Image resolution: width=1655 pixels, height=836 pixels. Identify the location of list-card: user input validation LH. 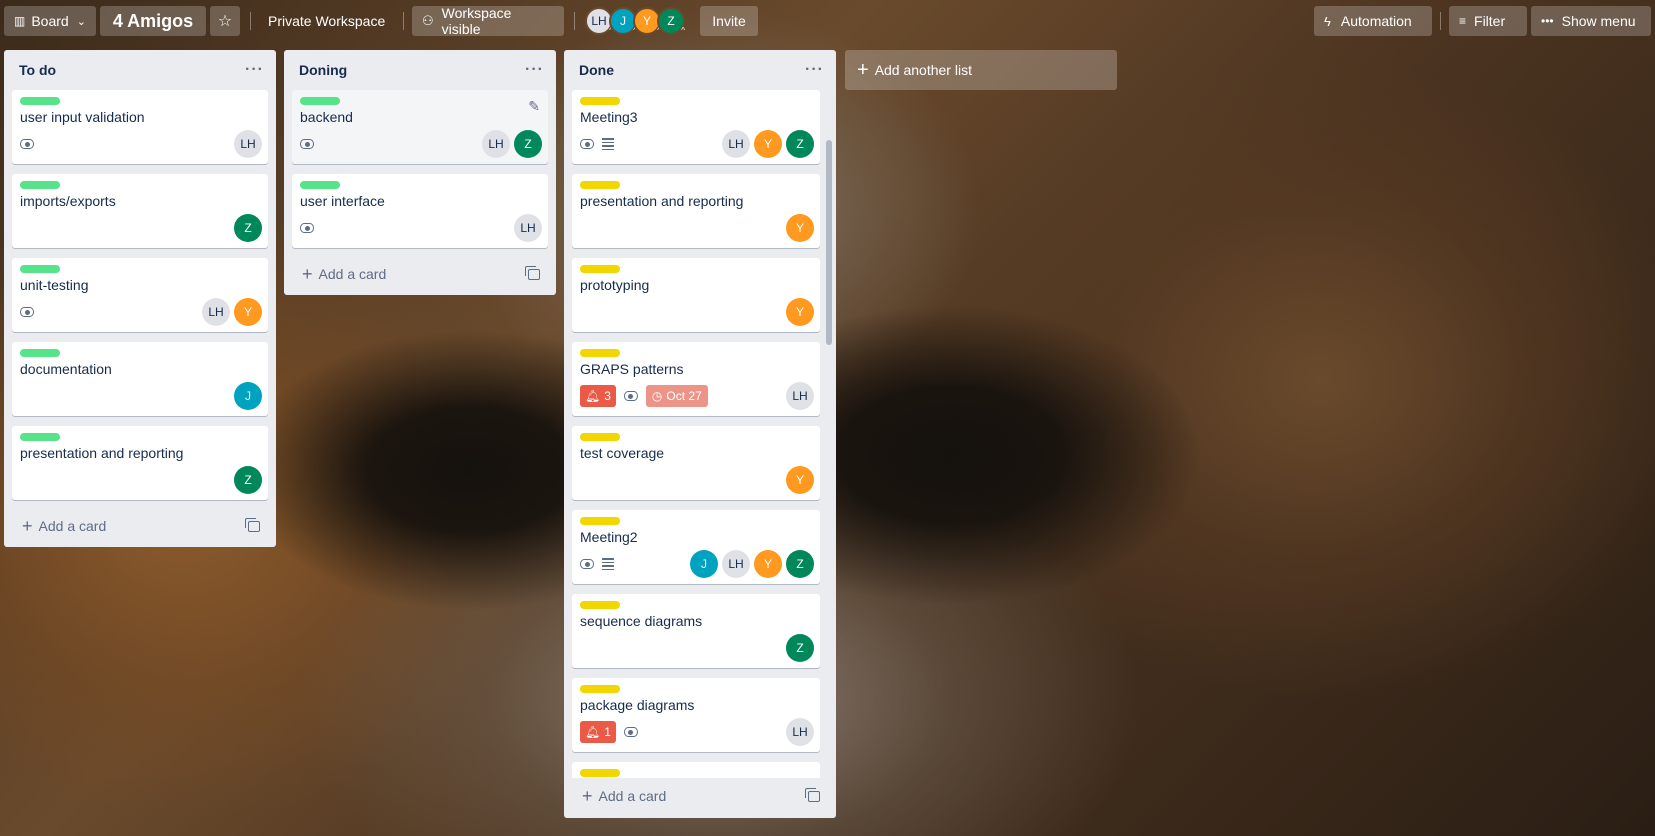
(140, 127).